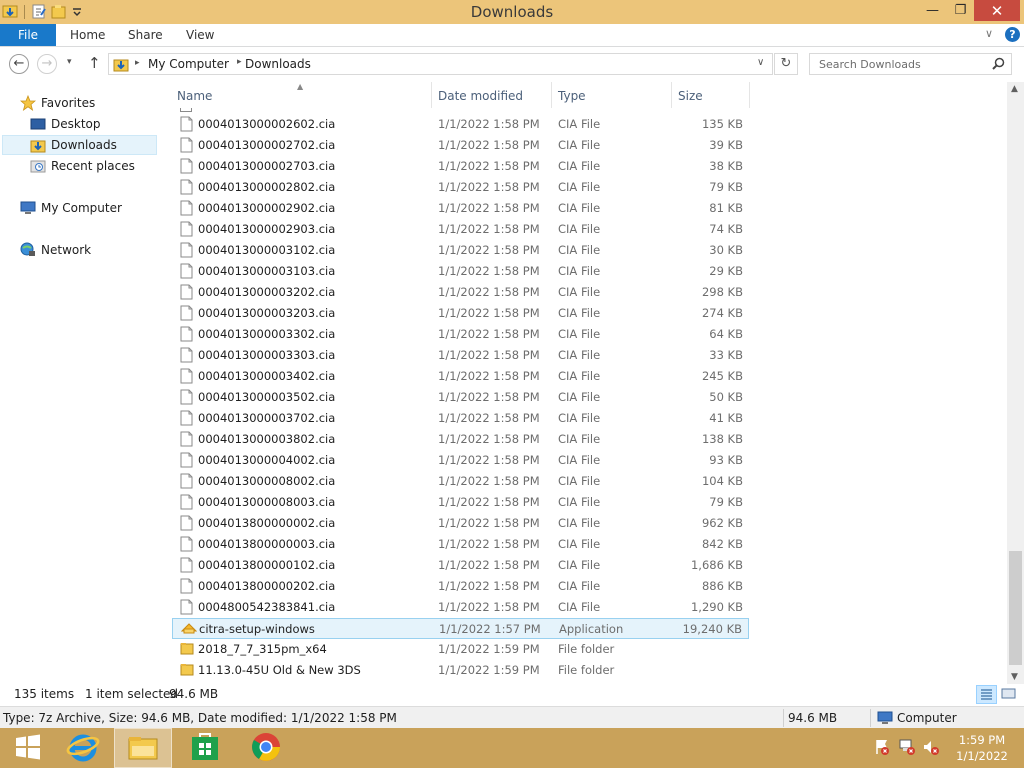 The image size is (1024, 768). What do you see at coordinates (760, 62) in the screenshot?
I see `address-dropdown-icon: ∨` at bounding box center [760, 62].